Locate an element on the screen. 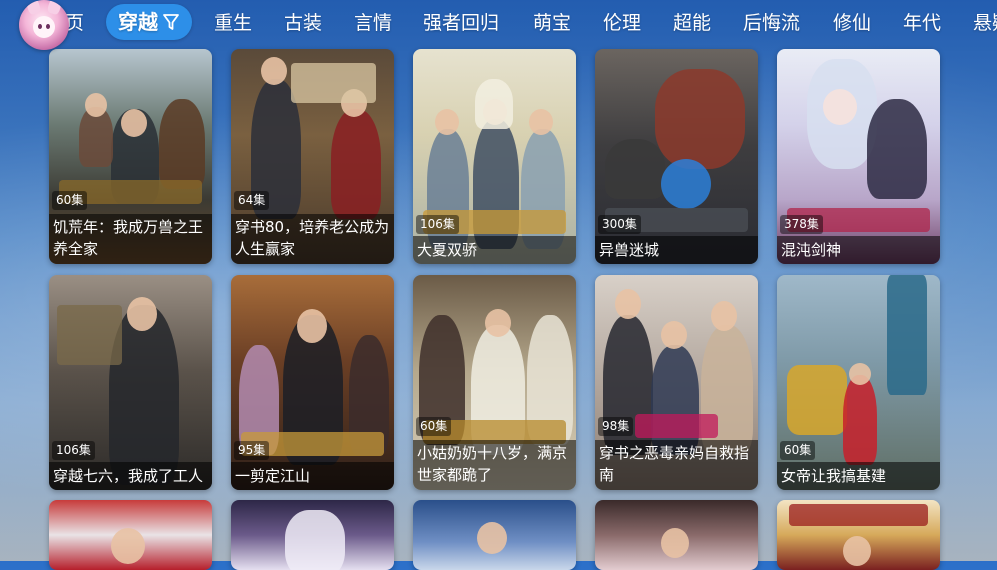  drama-card: 300集 异兽迷城 is located at coordinates (676, 156).